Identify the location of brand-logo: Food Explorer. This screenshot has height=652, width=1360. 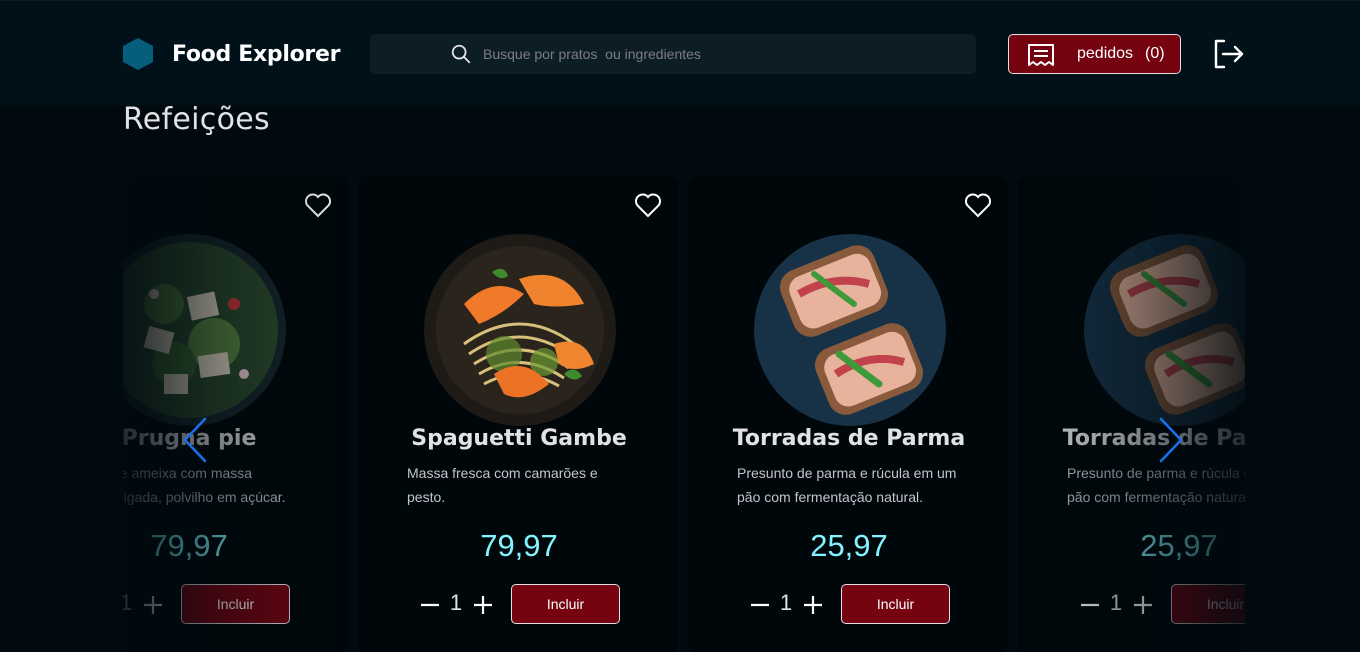
(231, 54).